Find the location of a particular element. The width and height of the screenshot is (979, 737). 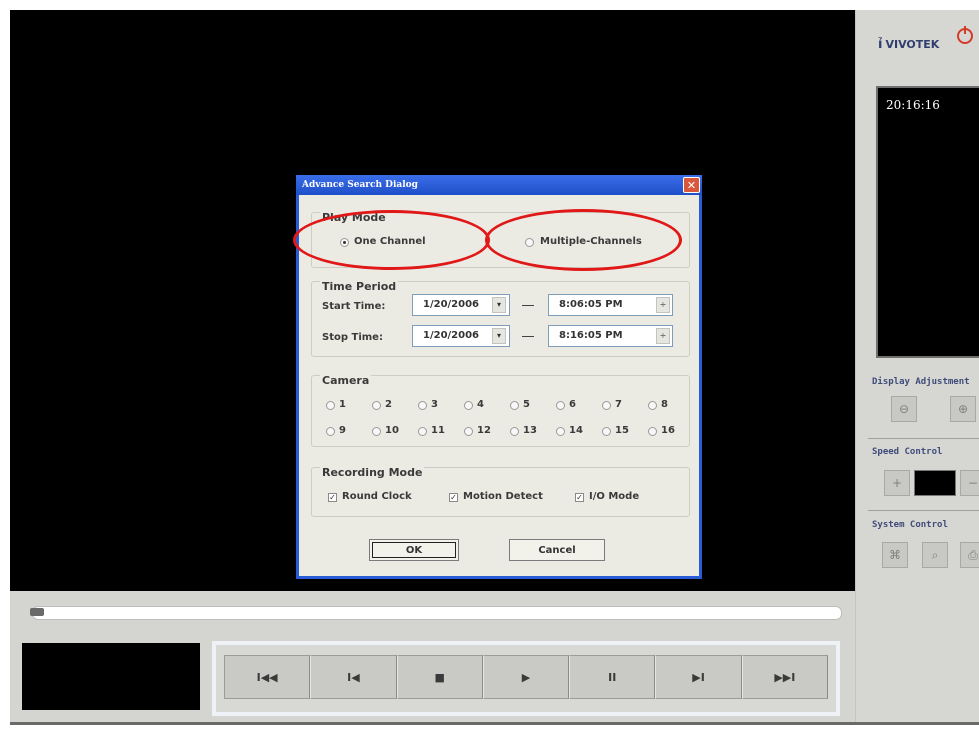

camera-16-radio is located at coordinates (652, 431).